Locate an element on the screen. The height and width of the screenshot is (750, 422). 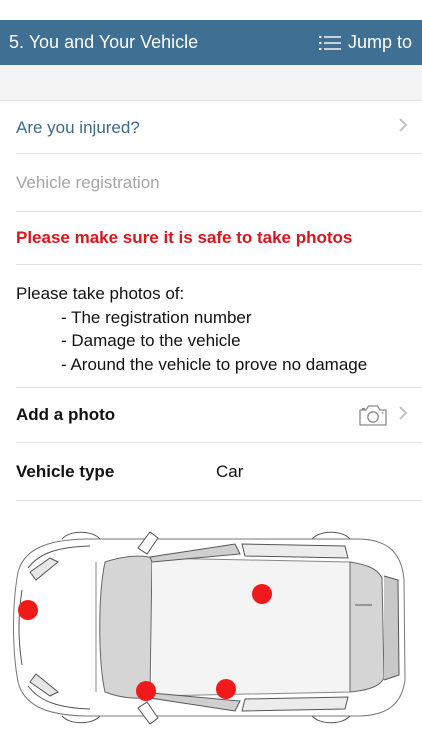
nav-bar: 5. You and Your Vehicle Jump to is located at coordinates (211, 42).